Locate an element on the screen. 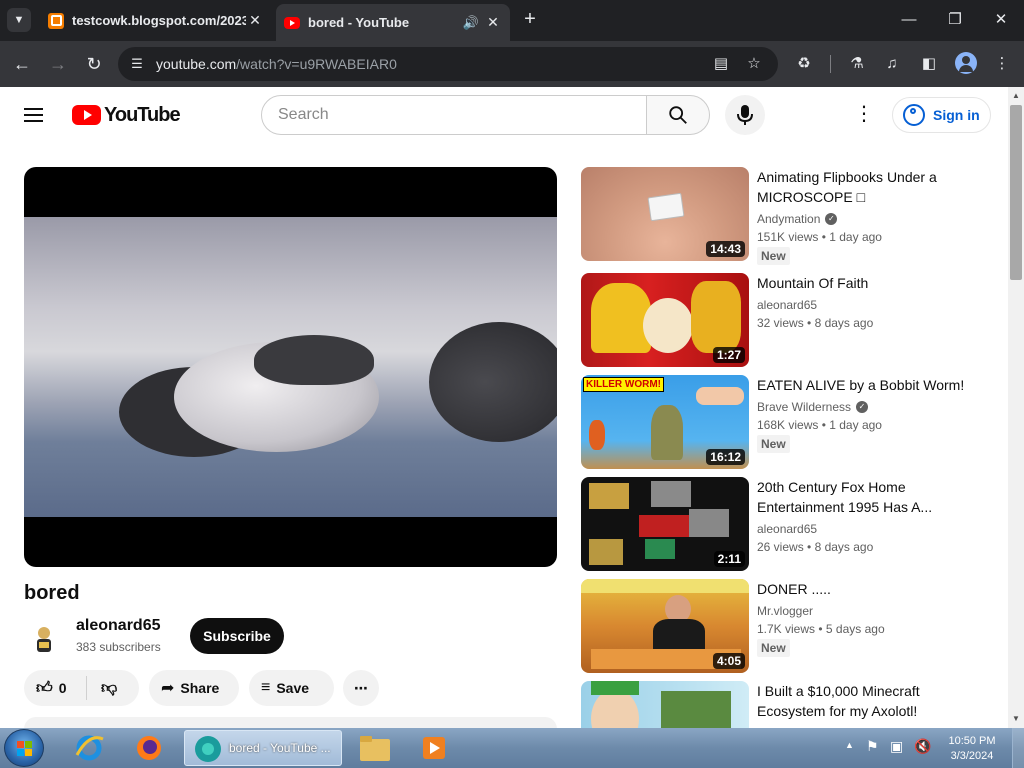  media-control-icon: ♫ is located at coordinates (892, 64).